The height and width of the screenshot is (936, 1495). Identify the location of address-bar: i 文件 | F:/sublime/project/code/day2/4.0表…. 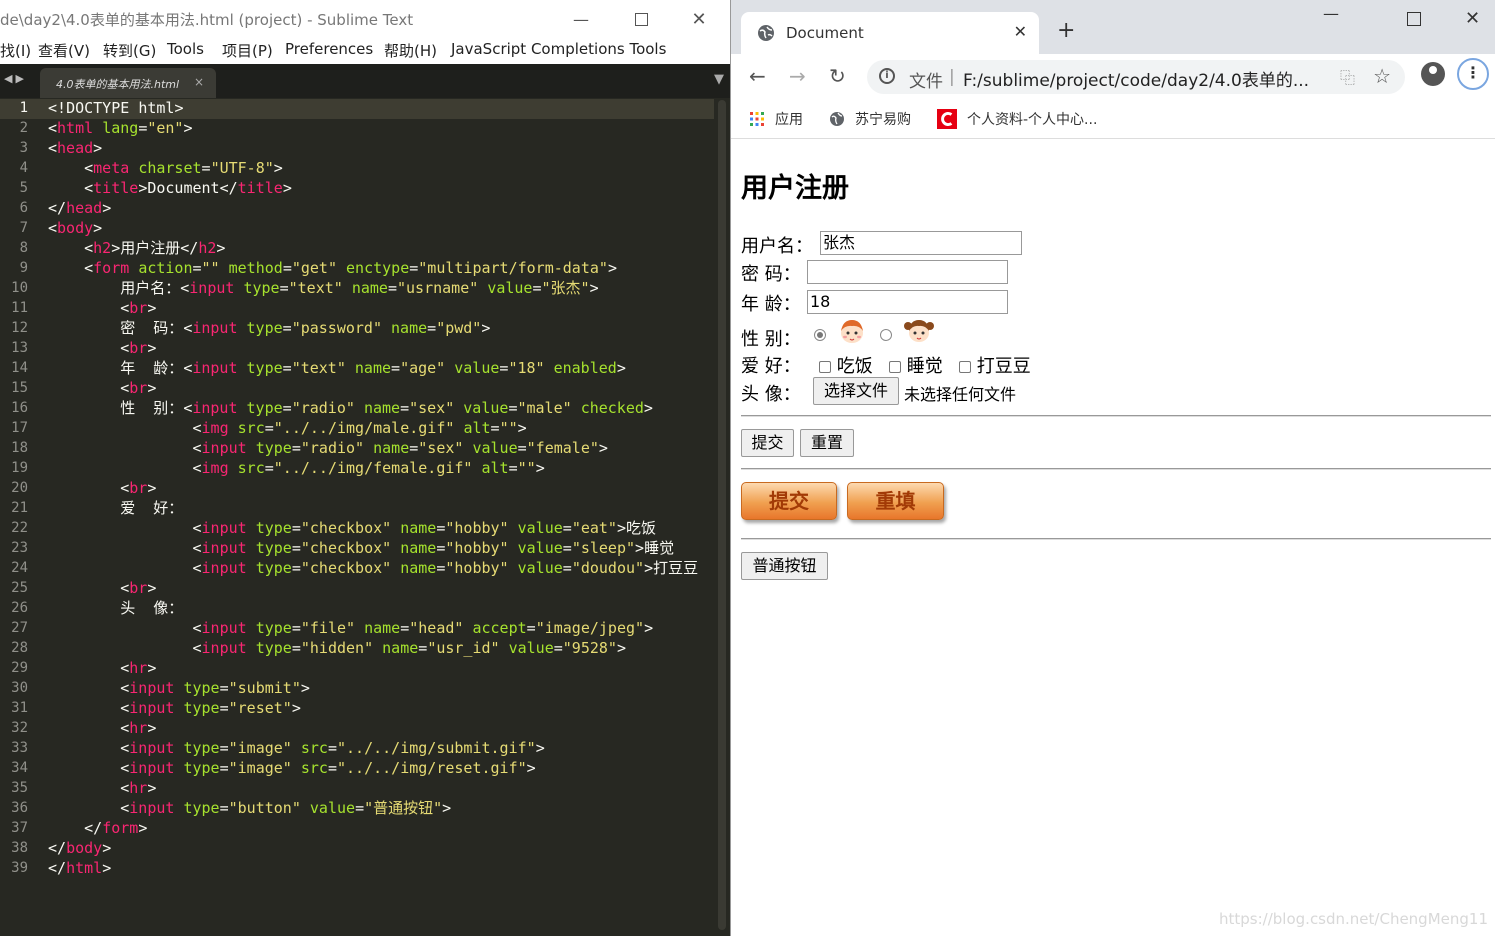
(1136, 77).